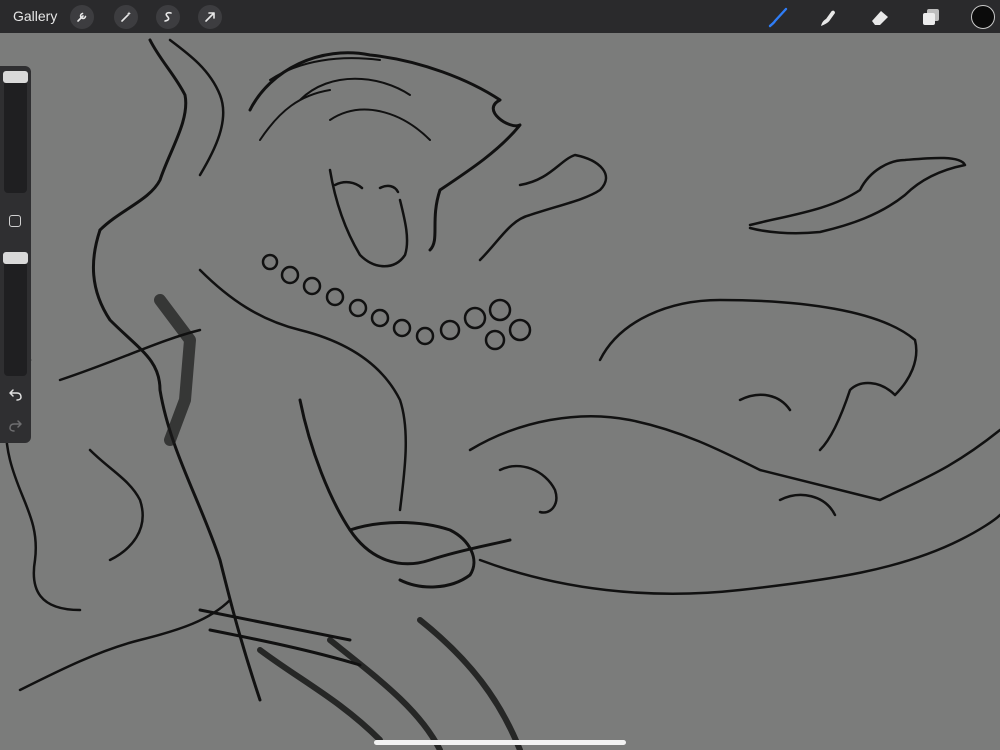 The height and width of the screenshot is (750, 1000). I want to click on brush-button, so click(778, 17).